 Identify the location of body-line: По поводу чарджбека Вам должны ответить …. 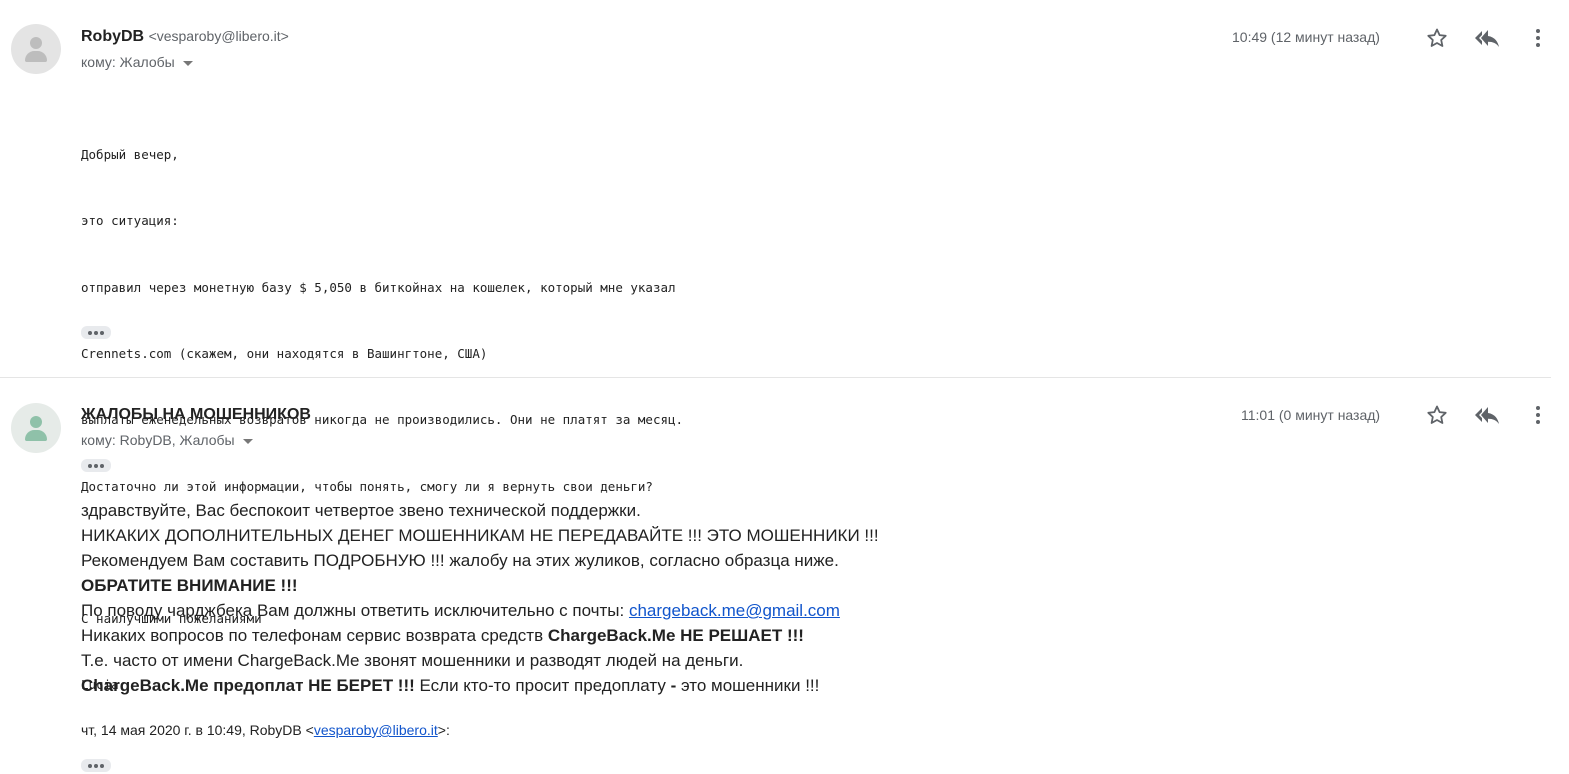
(480, 610).